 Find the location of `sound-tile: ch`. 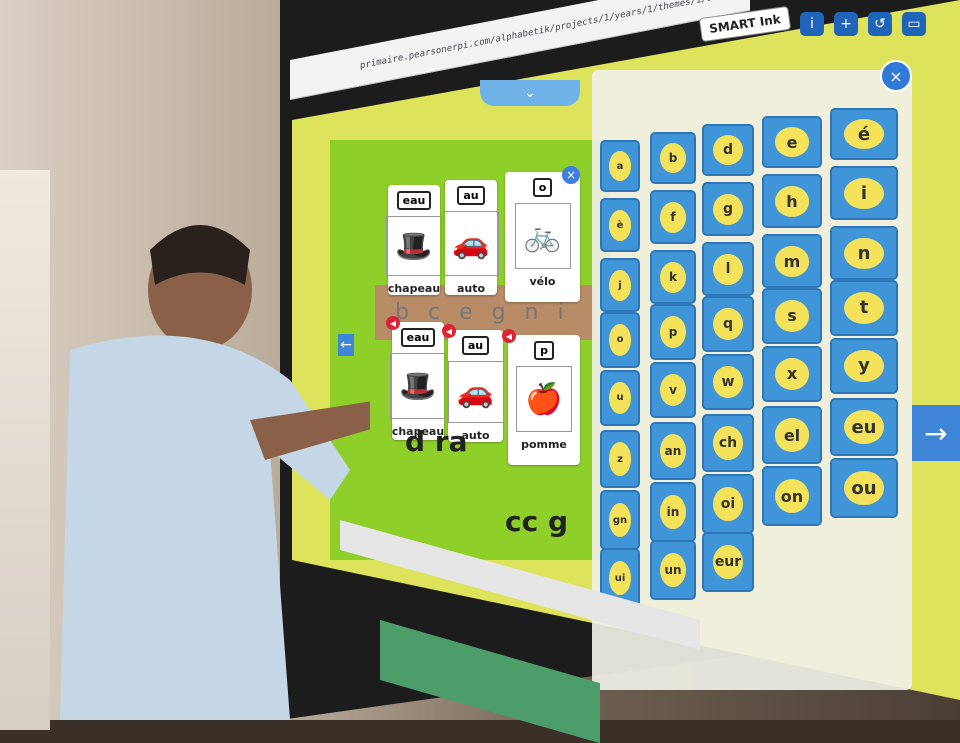

sound-tile: ch is located at coordinates (728, 443).